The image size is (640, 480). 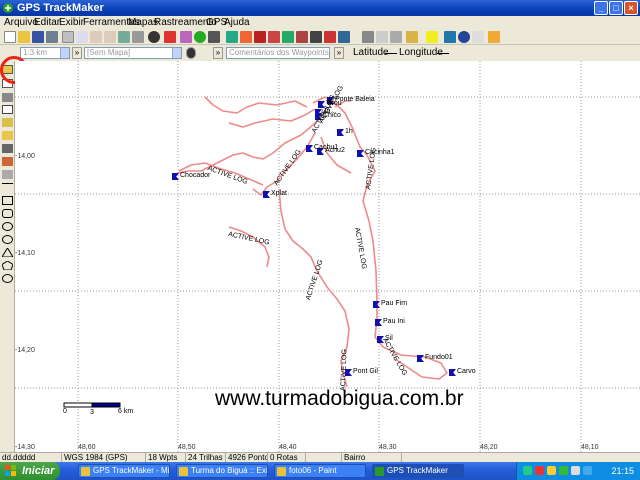 What do you see at coordinates (7, 213) in the screenshot?
I see `rounded-rect-tool-icon` at bounding box center [7, 213].